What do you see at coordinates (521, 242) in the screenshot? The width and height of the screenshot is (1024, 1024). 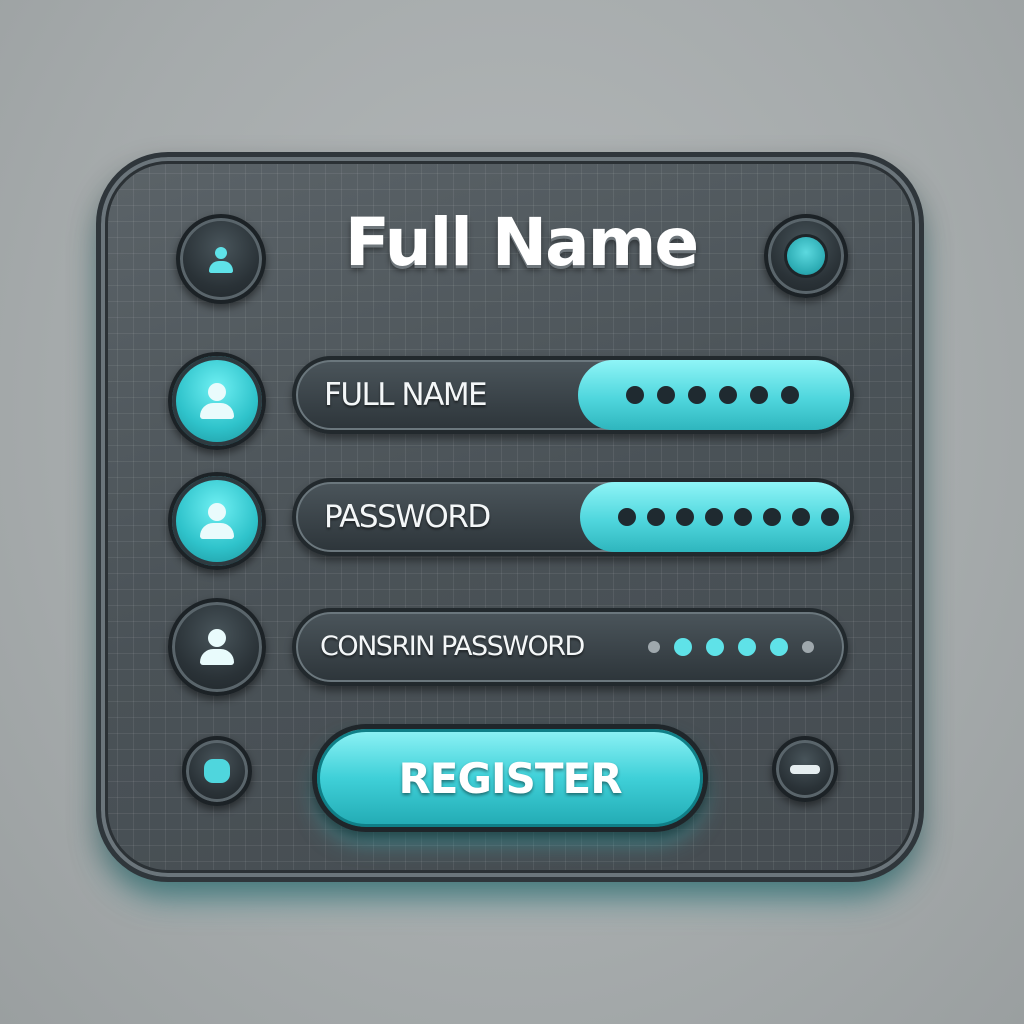 I see `form-title: Full Name` at bounding box center [521, 242].